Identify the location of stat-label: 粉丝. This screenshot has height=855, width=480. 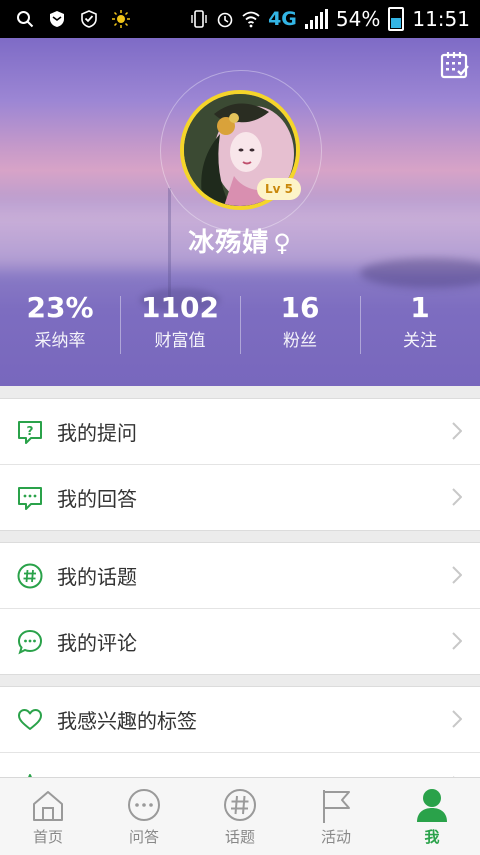
(300, 341).